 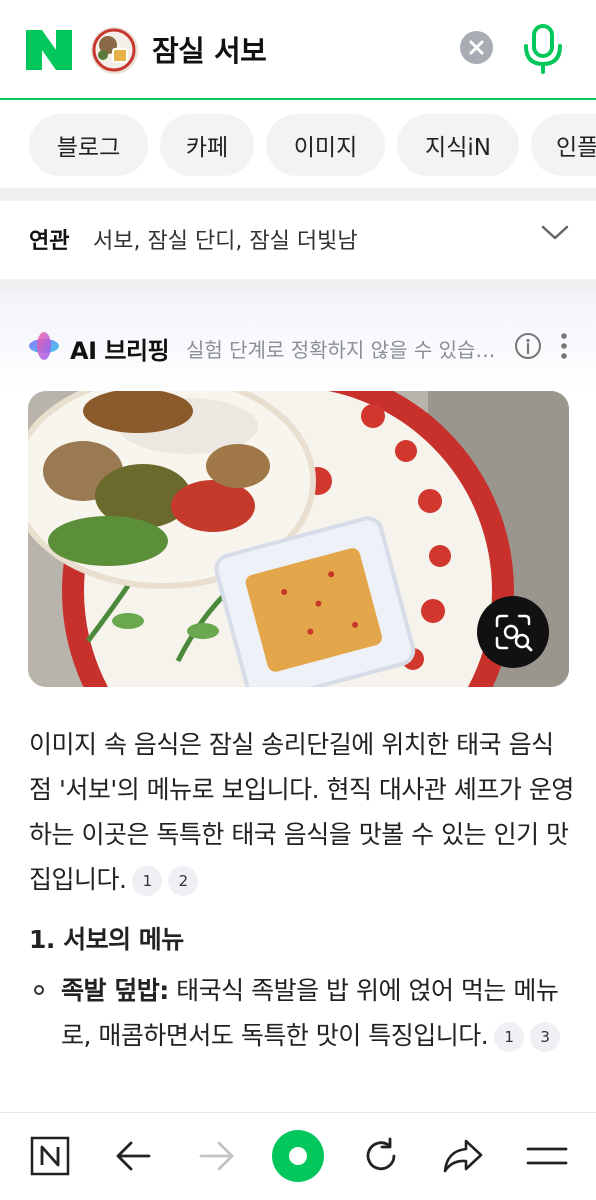 I want to click on mic-icon, so click(x=543, y=49).